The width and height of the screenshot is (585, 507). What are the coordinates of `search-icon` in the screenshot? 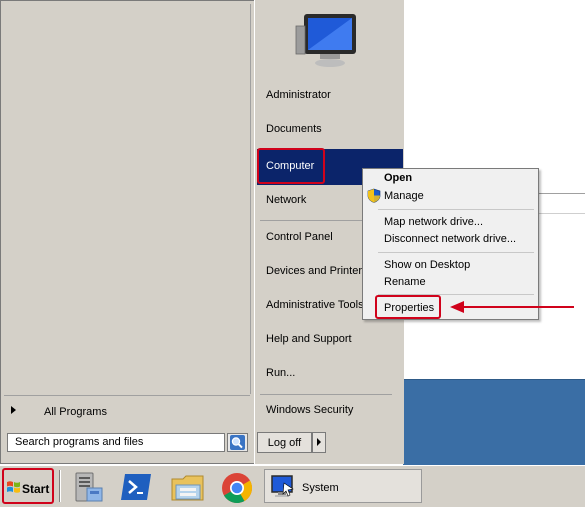 It's located at (237, 442).